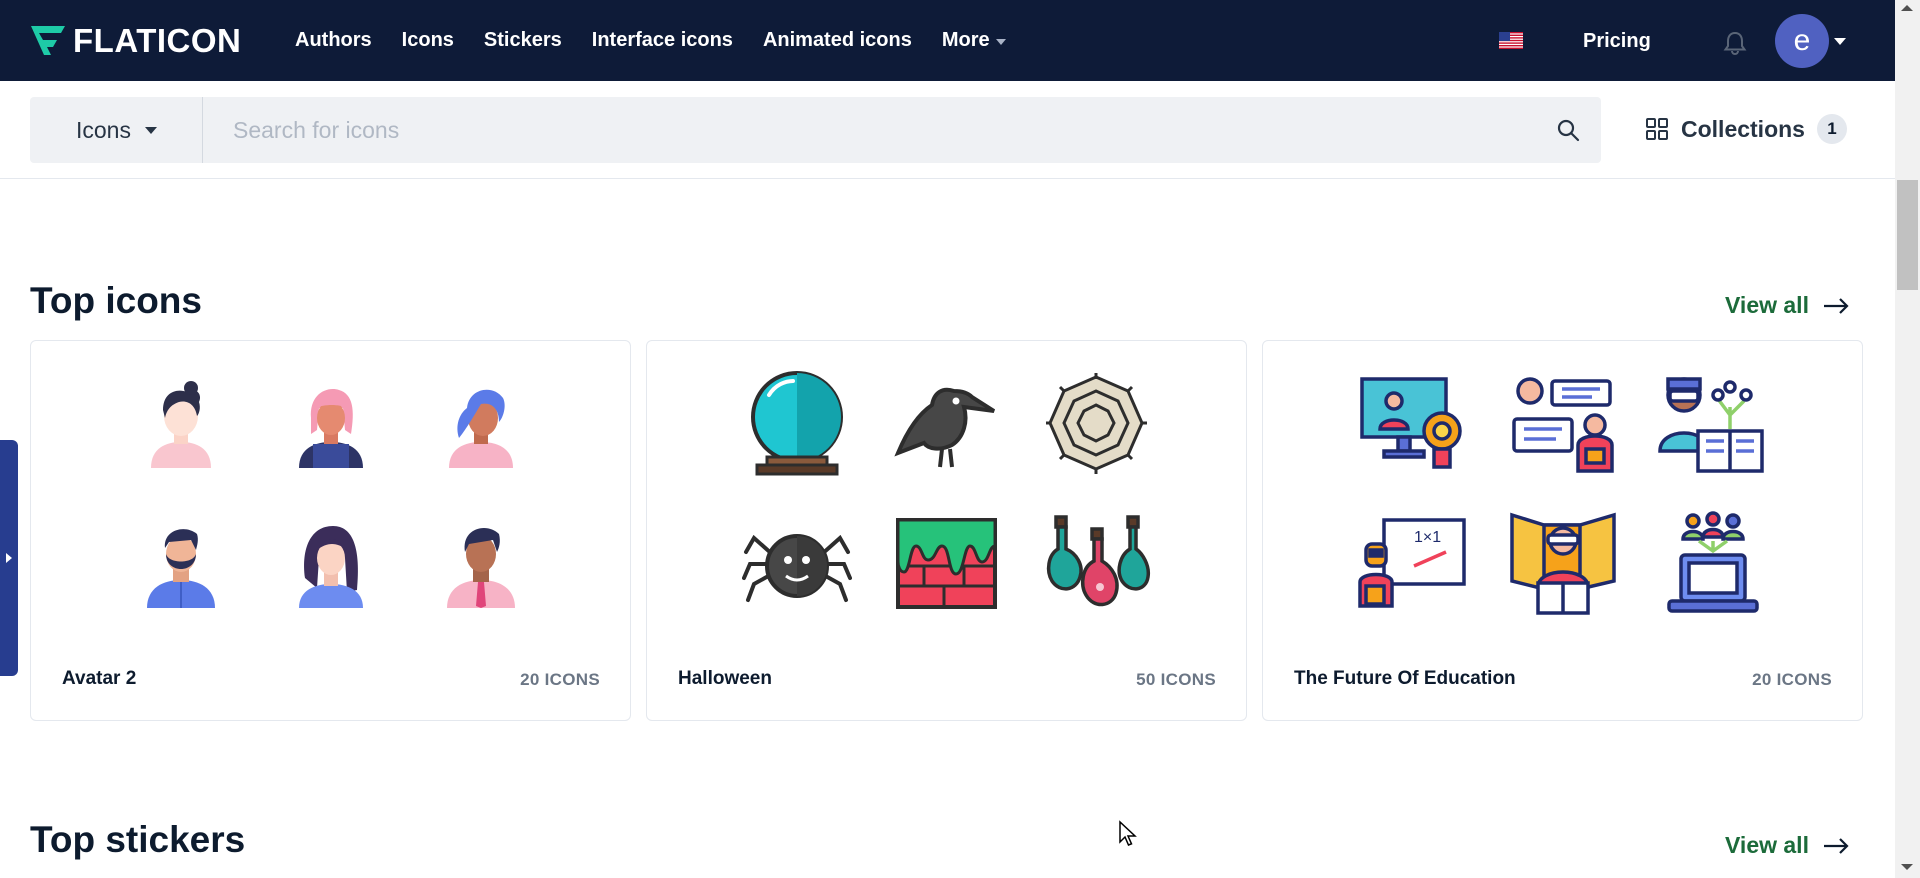  Describe the element at coordinates (1907, 439) in the screenshot. I see `page-scrollbar` at that location.